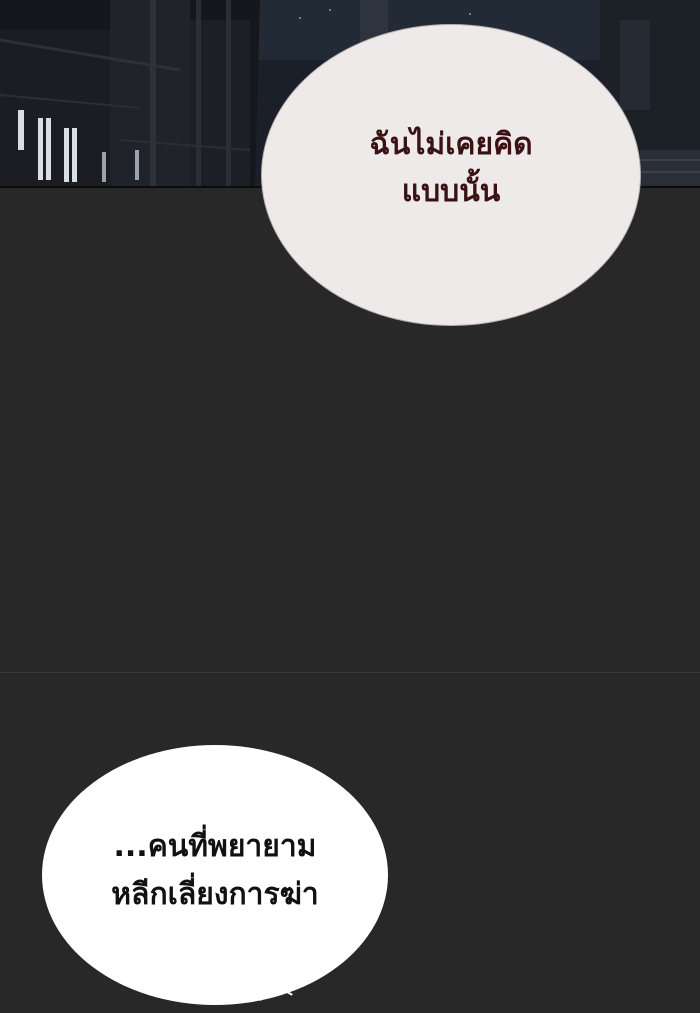 This screenshot has height=1013, width=700. What do you see at coordinates (215, 875) in the screenshot?
I see `speech-bubble-bottom: ...คนที่พยายาม หลีกเลี่ยงการฆ่า` at bounding box center [215, 875].